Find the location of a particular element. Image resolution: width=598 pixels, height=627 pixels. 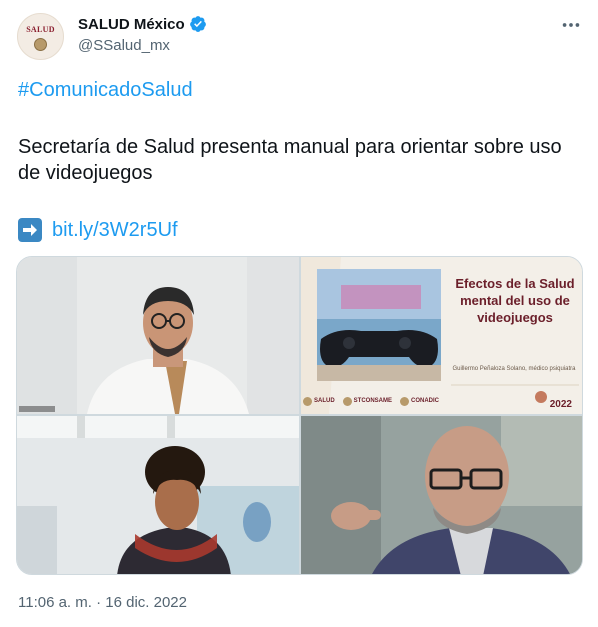

tweet-timestamp: 11:06 a. m. · 16 dic. 2022 is located at coordinates (102, 602).